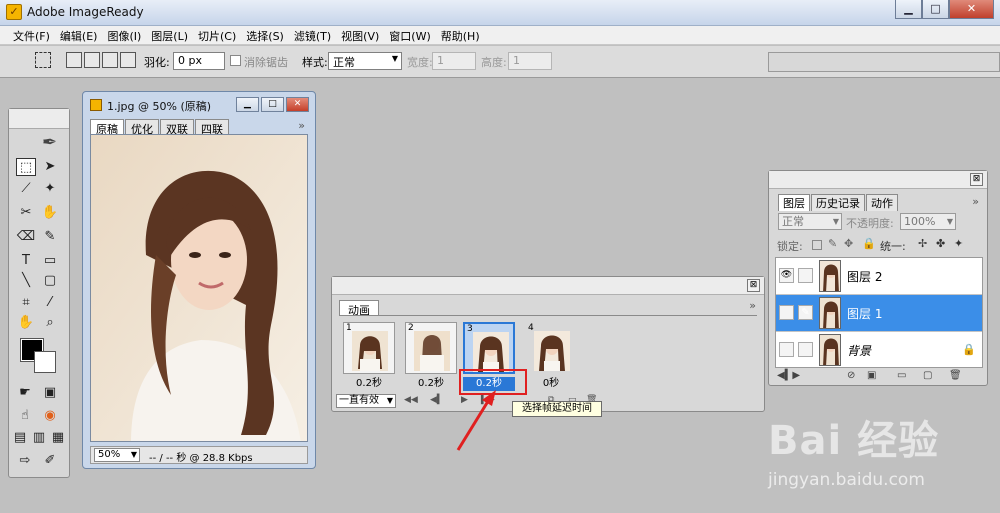 Image resolution: width=1000 pixels, height=513 pixels. Describe the element at coordinates (460, 35) in the screenshot. I see `menu-help: 帮助(H)` at that location.